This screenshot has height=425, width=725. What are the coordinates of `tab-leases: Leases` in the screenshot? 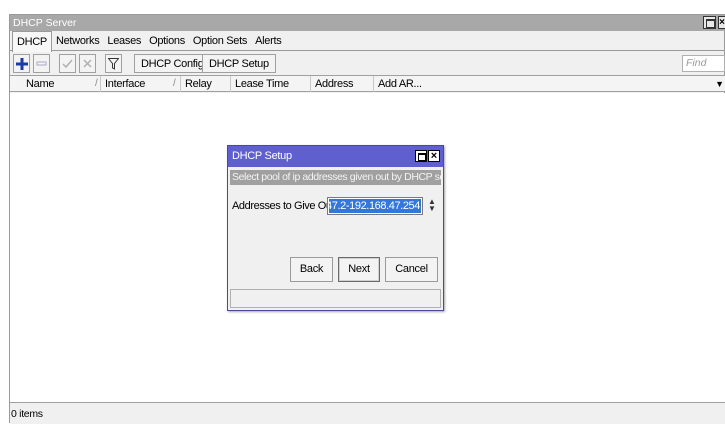 It's located at (124, 41).